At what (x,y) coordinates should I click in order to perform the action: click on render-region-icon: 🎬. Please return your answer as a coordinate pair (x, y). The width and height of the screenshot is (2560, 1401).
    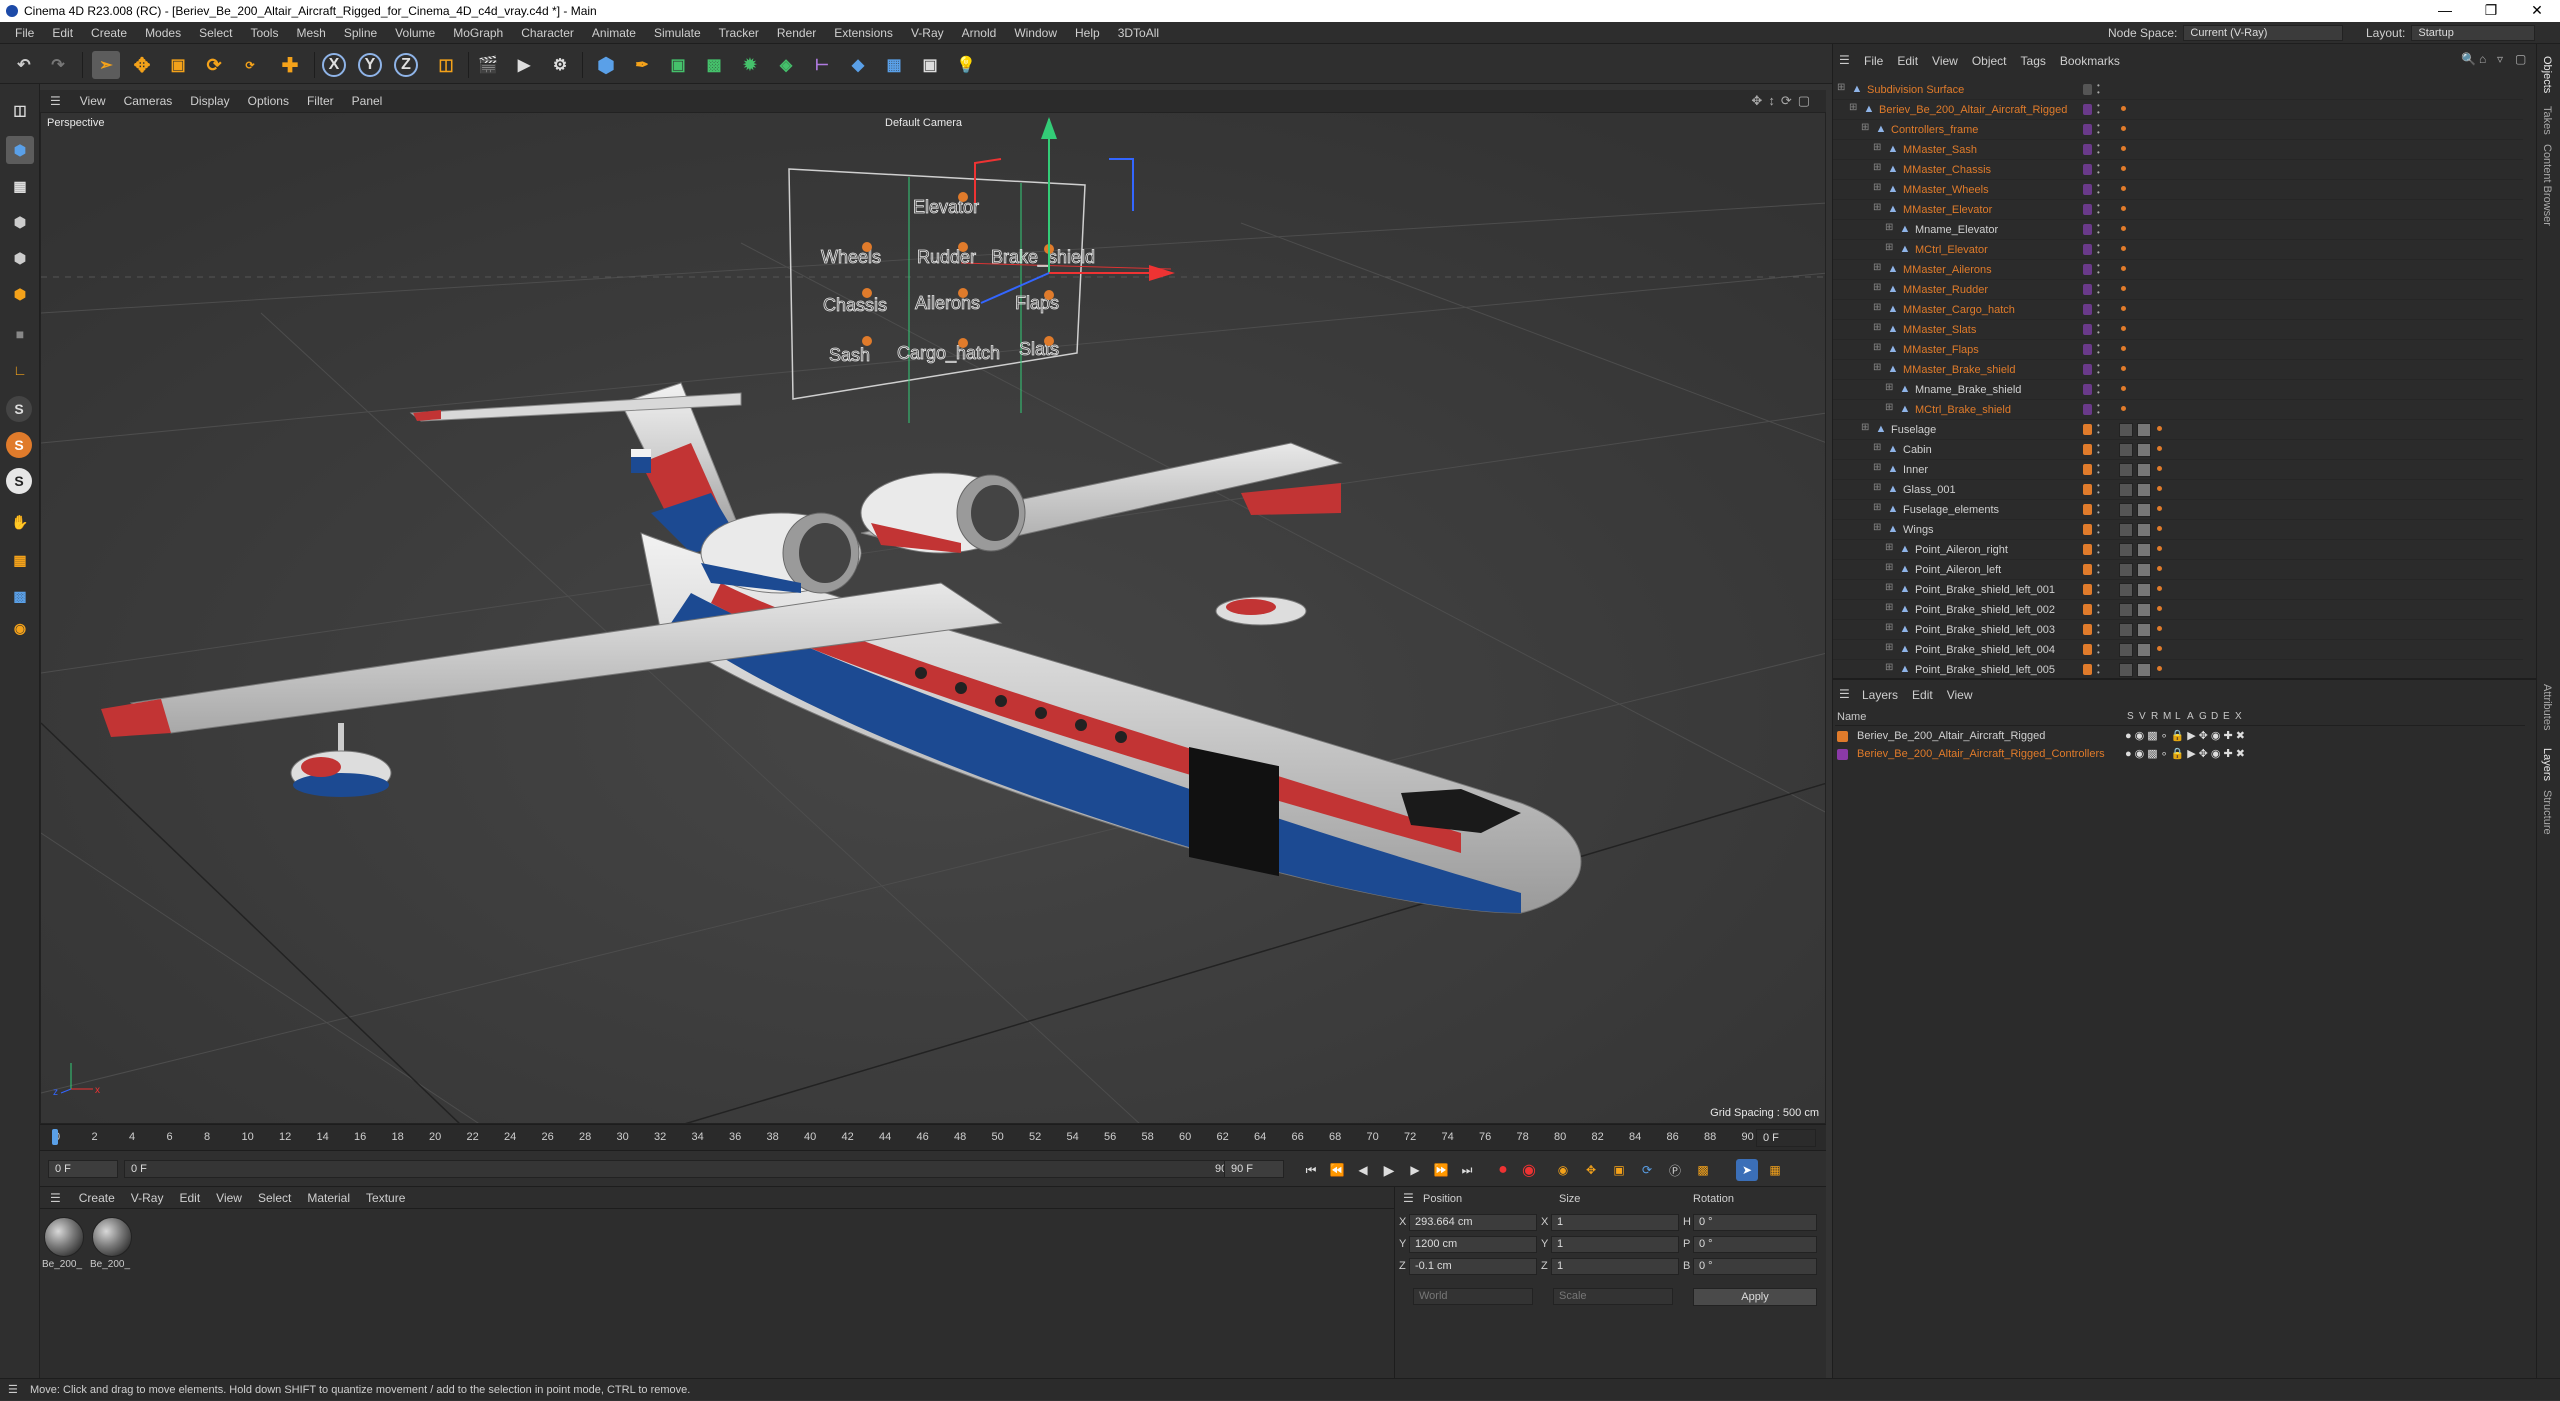
    Looking at the image, I should click on (488, 65).